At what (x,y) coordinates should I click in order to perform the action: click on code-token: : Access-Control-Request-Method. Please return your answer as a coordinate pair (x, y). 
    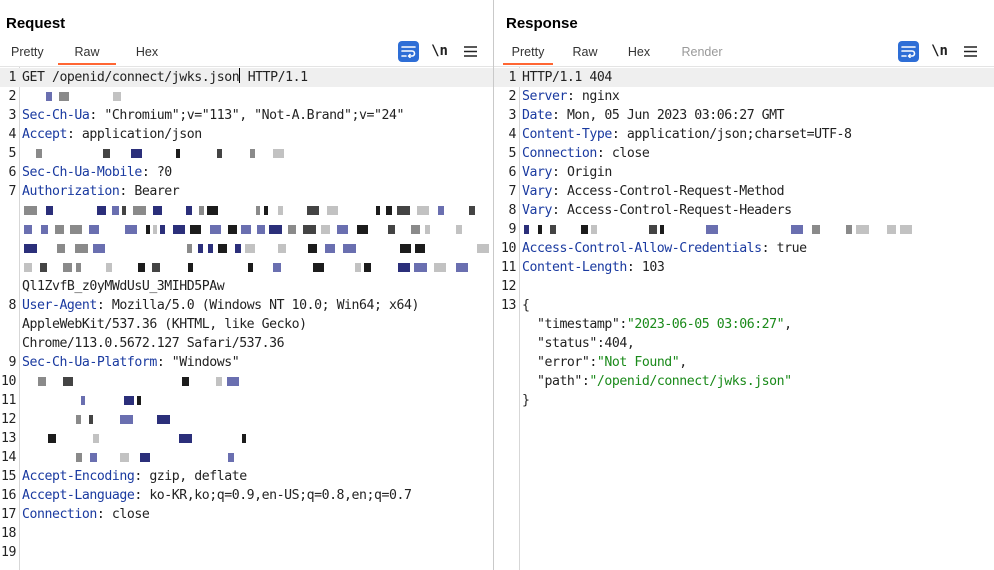
    Looking at the image, I should click on (668, 191).